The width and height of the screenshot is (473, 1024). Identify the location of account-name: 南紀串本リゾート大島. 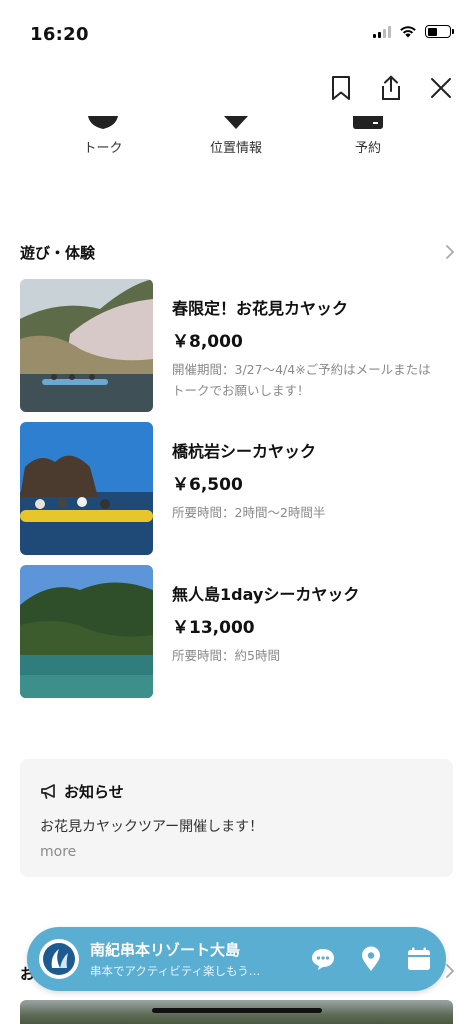
(165, 950).